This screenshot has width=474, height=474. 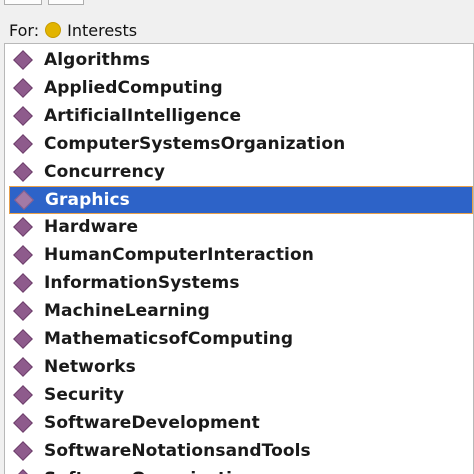 What do you see at coordinates (66, 2) in the screenshot?
I see `toolbar-button-right` at bounding box center [66, 2].